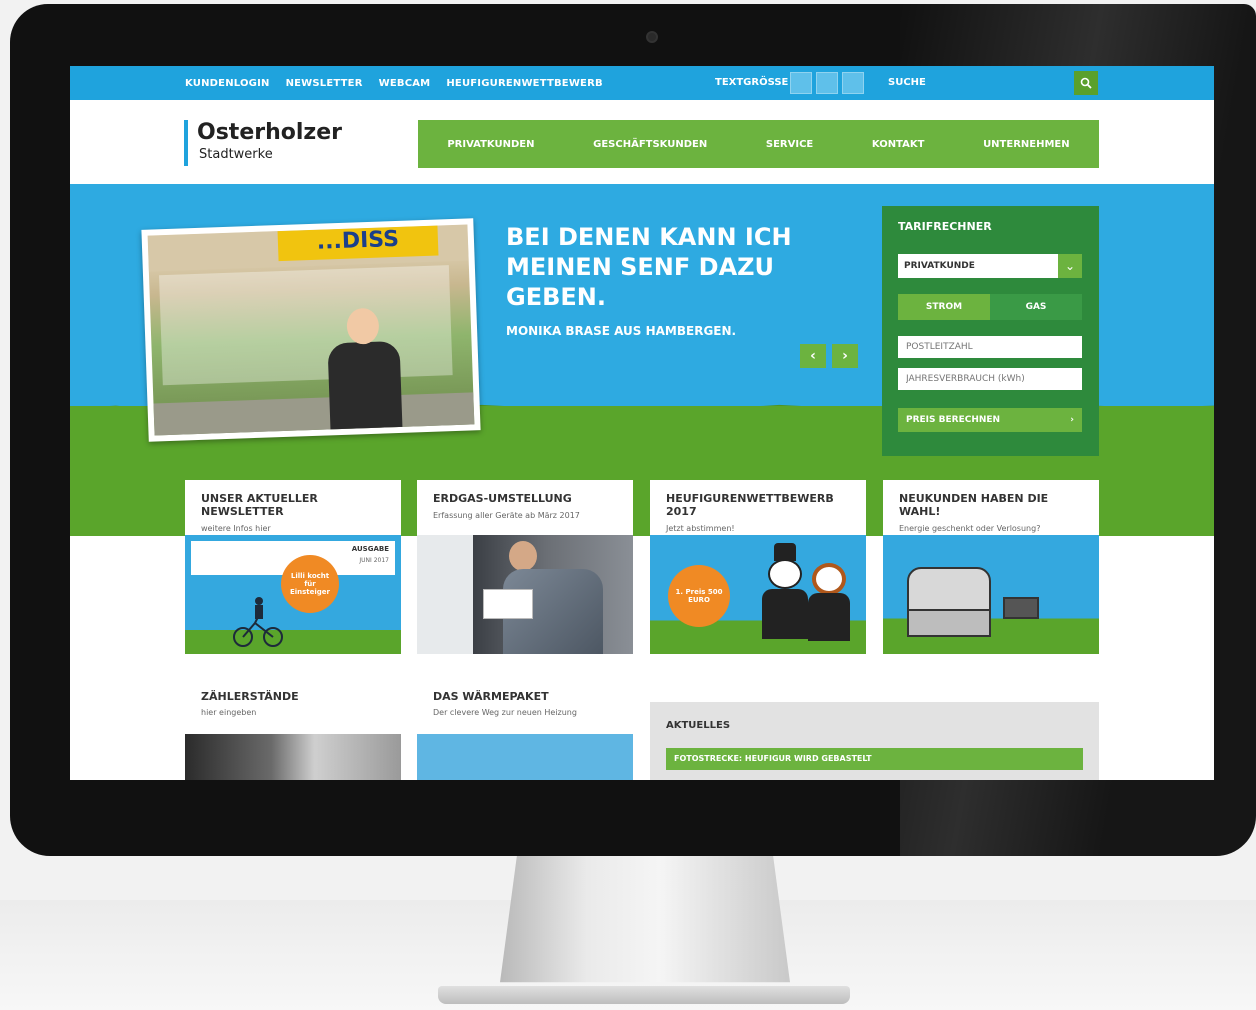 This screenshot has width=1256, height=1010. Describe the element at coordinates (785, 552) in the screenshot. I see `top-hat-icon` at that location.